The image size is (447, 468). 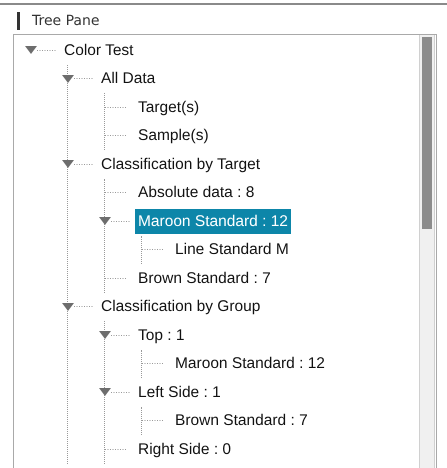 What do you see at coordinates (66, 21) in the screenshot?
I see `pane-title: Tree Pane` at bounding box center [66, 21].